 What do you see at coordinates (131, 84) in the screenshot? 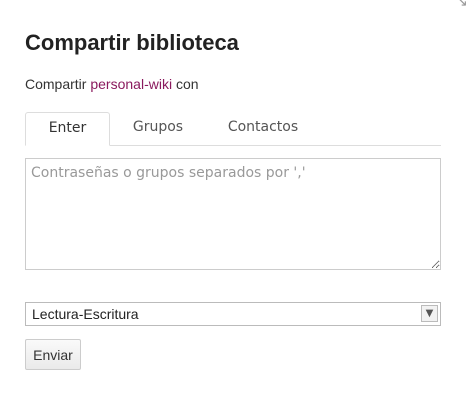
I see `library-name-link: personal-wiki` at bounding box center [131, 84].